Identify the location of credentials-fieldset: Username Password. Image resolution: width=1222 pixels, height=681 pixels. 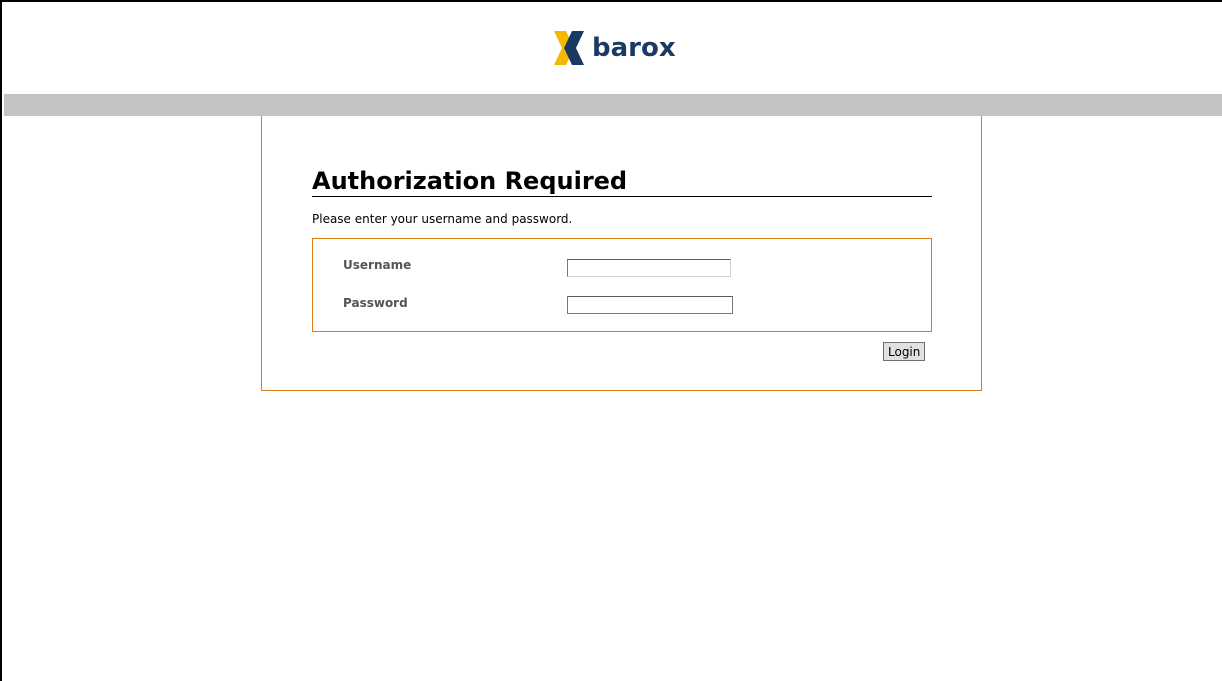
(622, 285).